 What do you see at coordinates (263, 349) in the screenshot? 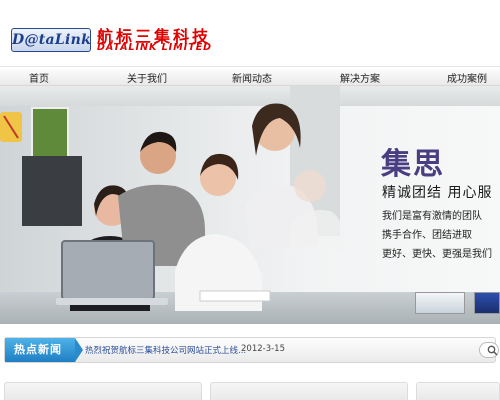
I see `news-date: 2012-3-15` at bounding box center [263, 349].